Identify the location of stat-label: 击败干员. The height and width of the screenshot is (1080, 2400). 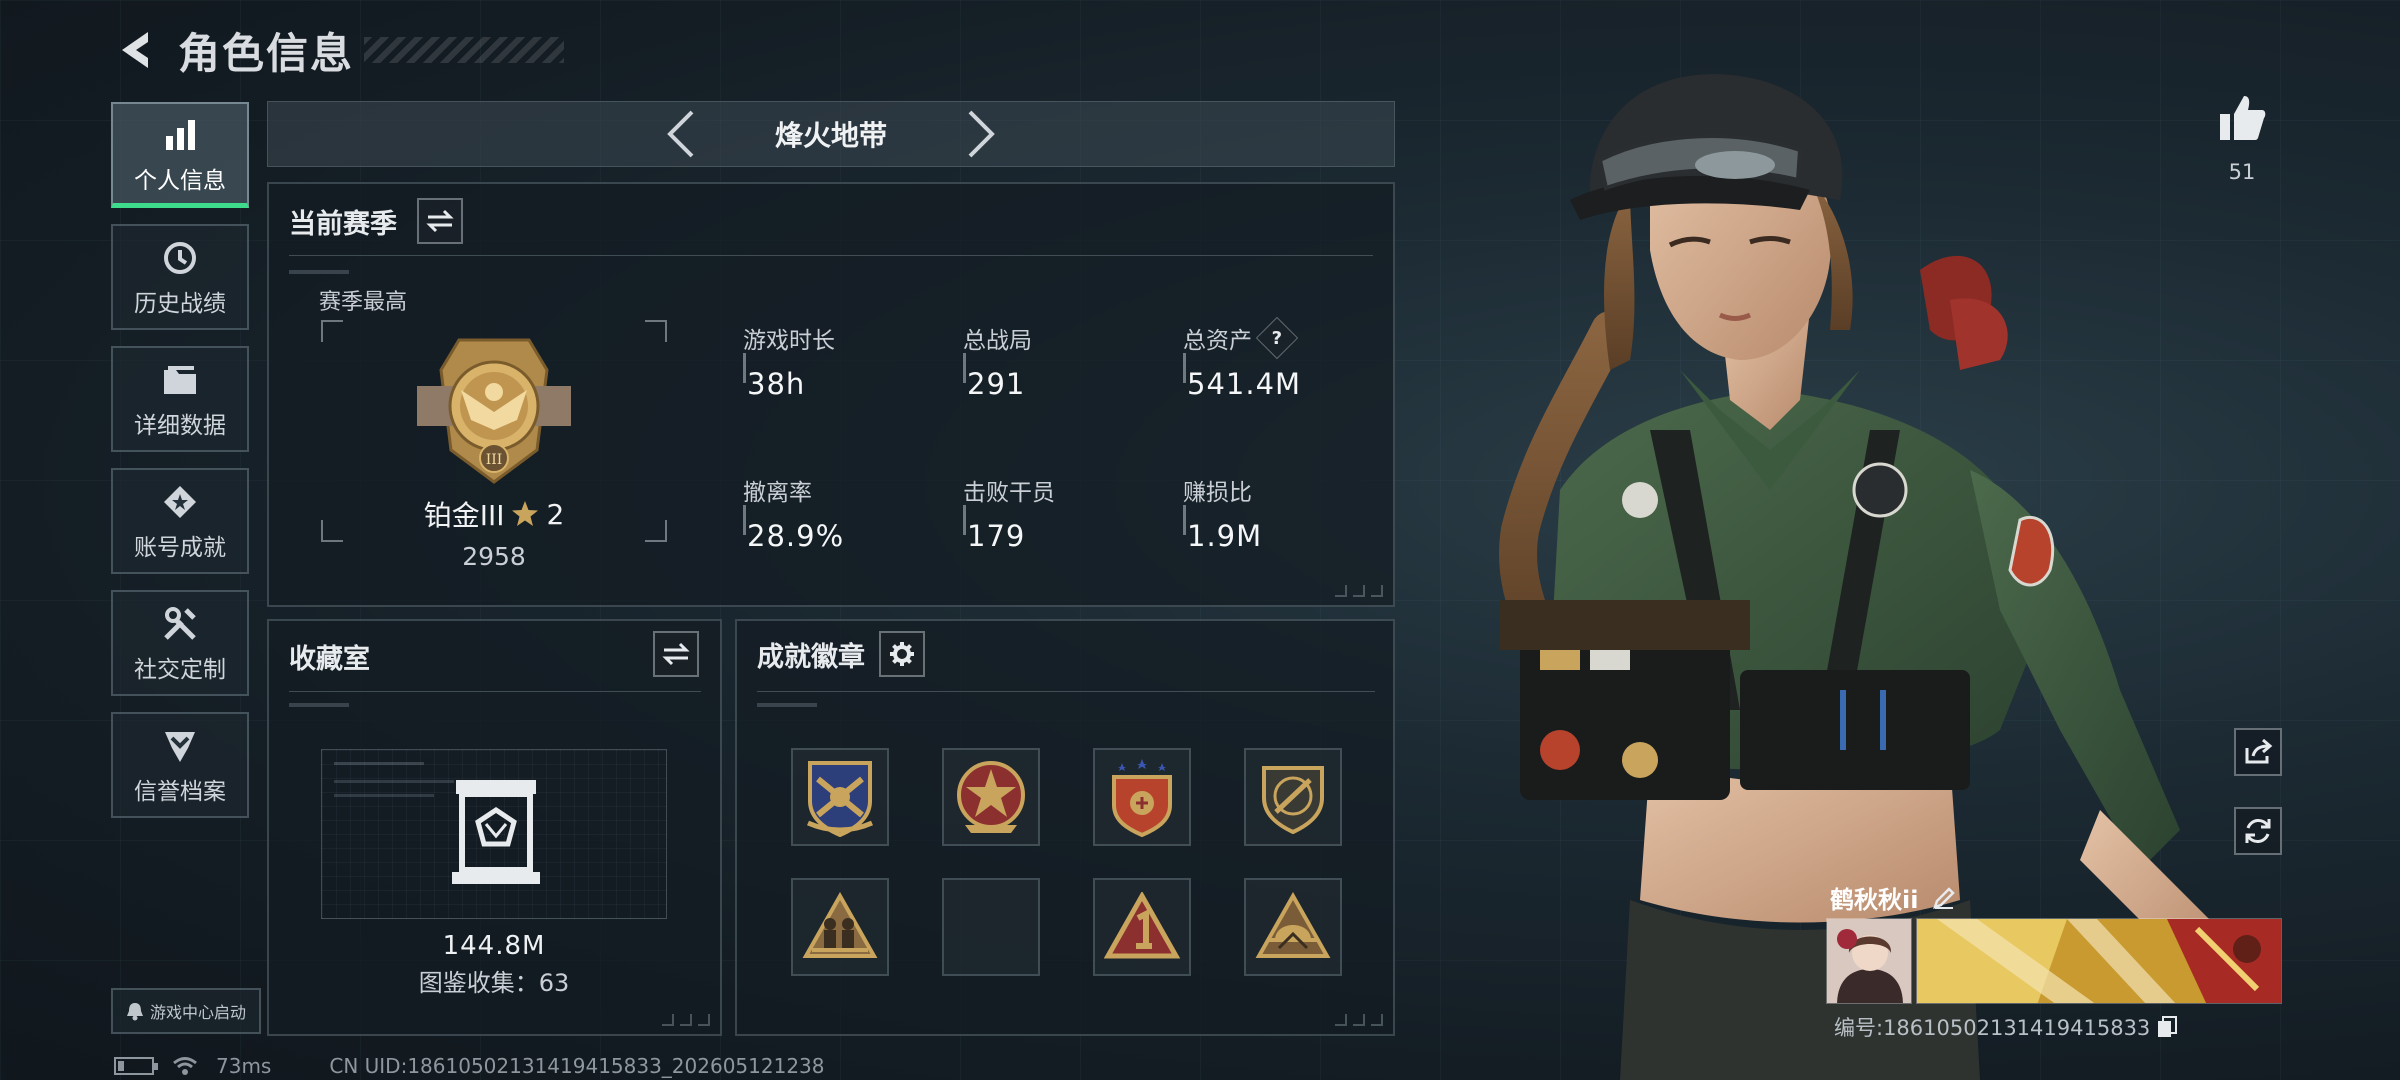
(1009, 493).